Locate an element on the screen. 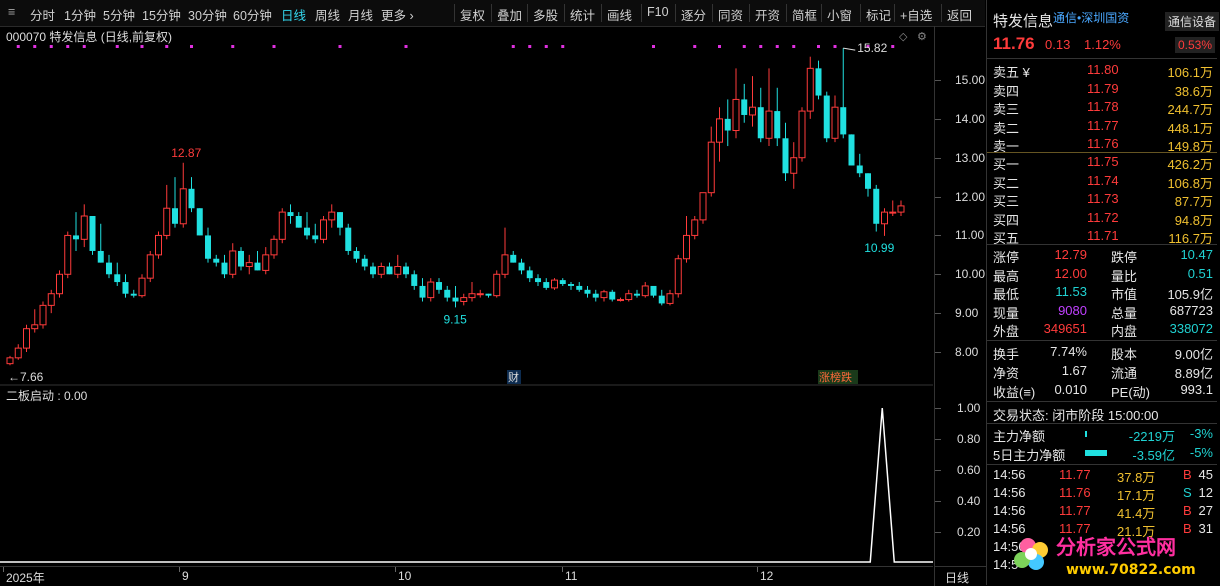 The height and width of the screenshot is (586, 1220). period-tab: 分时 is located at coordinates (42, 14).